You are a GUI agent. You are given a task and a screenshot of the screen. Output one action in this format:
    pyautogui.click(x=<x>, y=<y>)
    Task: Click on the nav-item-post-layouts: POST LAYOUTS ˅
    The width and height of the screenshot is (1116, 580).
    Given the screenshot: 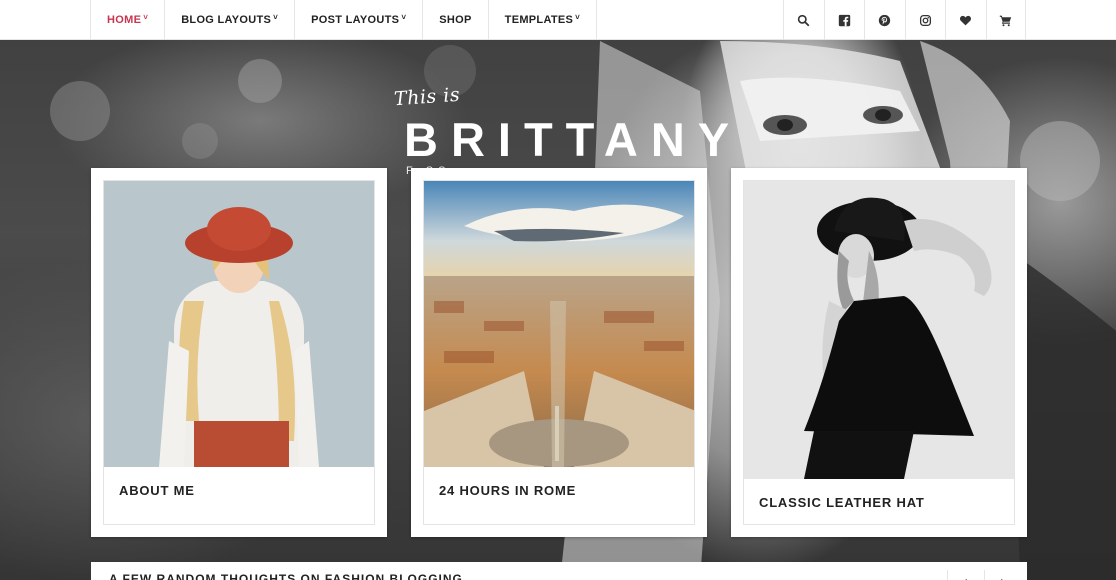 What is the action you would take?
    pyautogui.click(x=358, y=20)
    